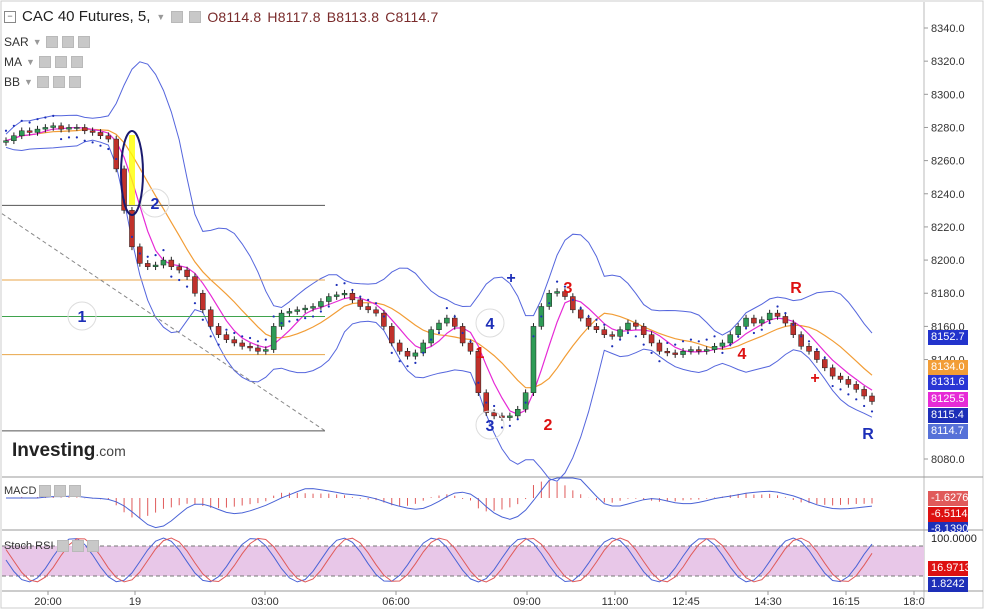  What do you see at coordinates (846, 602) in the screenshot?
I see `x-tick-label: 16:15` at bounding box center [846, 602].